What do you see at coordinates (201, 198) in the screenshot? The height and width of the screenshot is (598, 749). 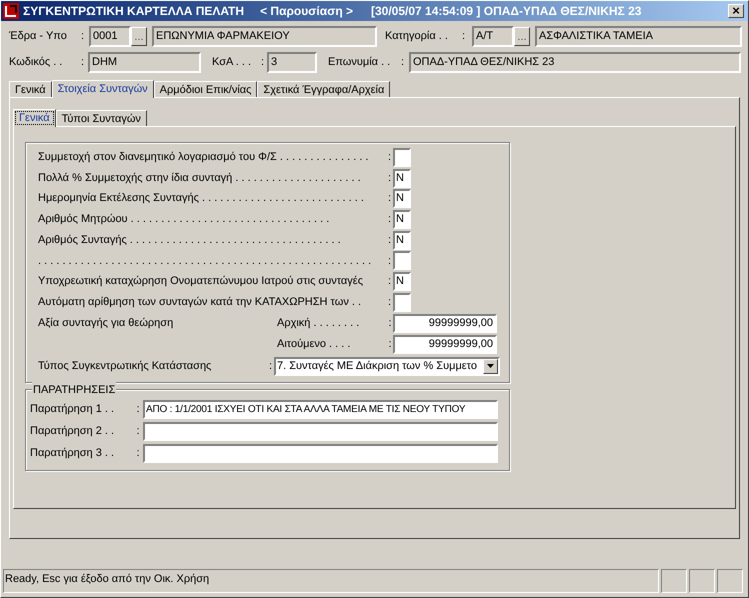 I see `setting-label: Ημερομηνία Εκτέλεσης Συνταγής . . . . . . . . . . . . . . . . . . . . . . . . . . .` at bounding box center [201, 198].